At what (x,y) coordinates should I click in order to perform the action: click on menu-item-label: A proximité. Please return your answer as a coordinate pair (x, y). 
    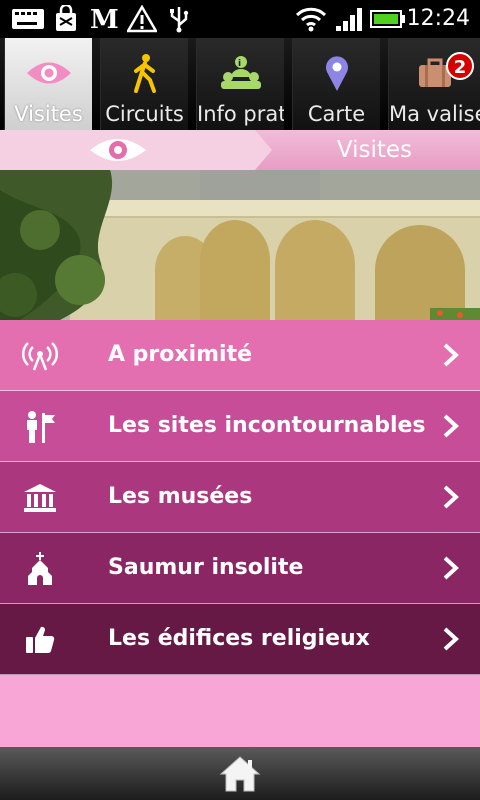
    Looking at the image, I should click on (180, 354).